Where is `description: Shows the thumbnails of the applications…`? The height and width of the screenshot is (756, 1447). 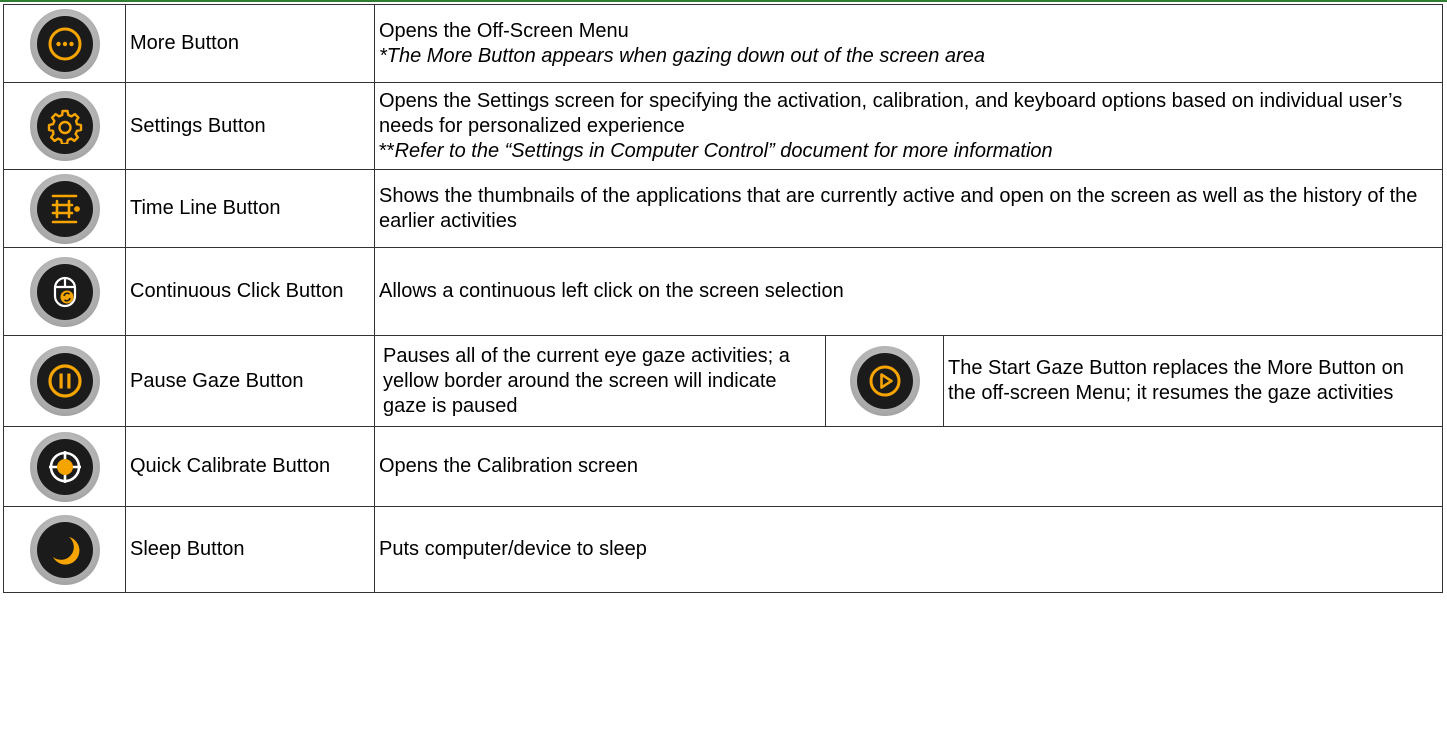 description: Shows the thumbnails of the applications… is located at coordinates (898, 208).